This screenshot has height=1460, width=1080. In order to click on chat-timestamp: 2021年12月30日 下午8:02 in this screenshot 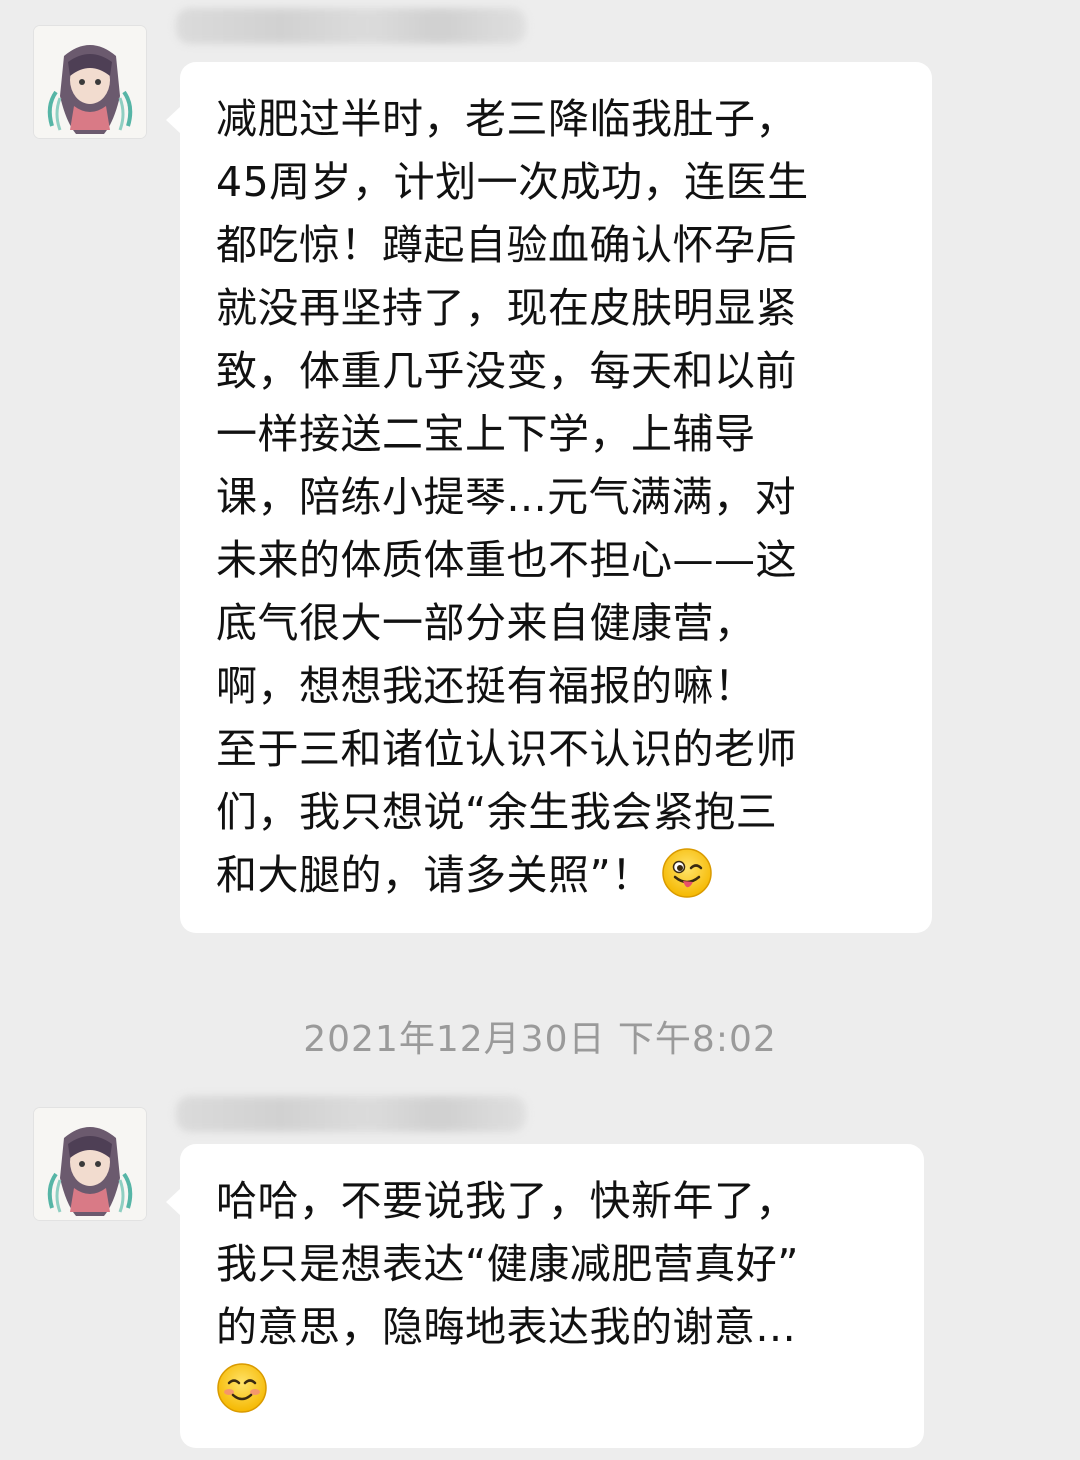, I will do `click(540, 1039)`.